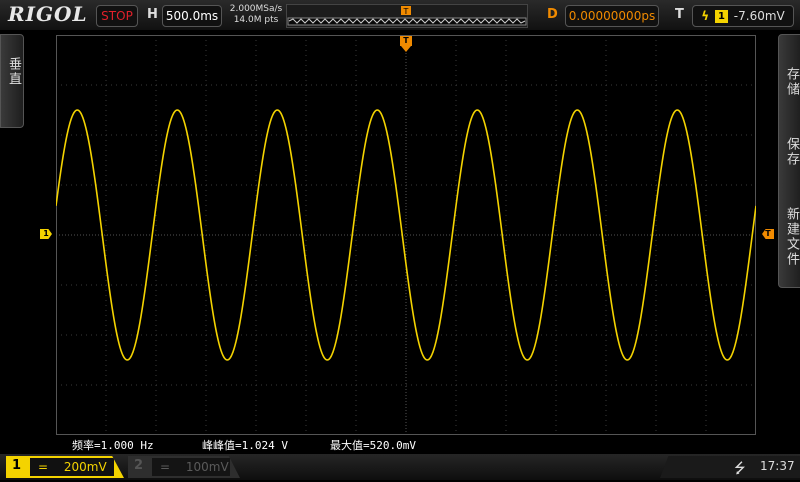 This screenshot has width=800, height=482. What do you see at coordinates (192, 16) in the screenshot?
I see `timebase-value: 500.0ms` at bounding box center [192, 16].